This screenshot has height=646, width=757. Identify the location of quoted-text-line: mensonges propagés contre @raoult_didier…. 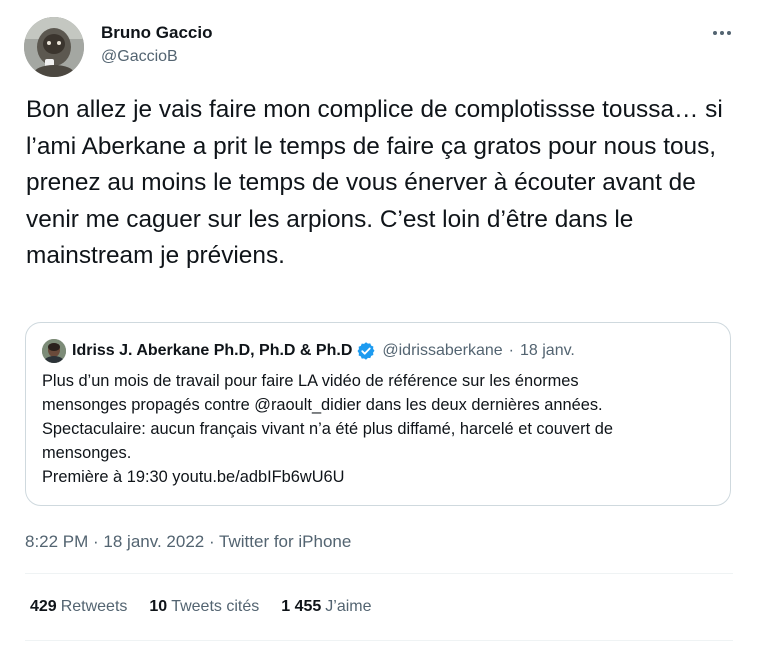
(322, 405).